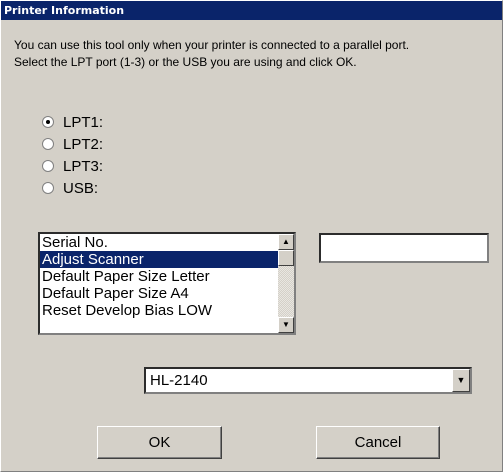  What do you see at coordinates (286, 242) in the screenshot?
I see `scroll-up-arrow-icon: ▲` at bounding box center [286, 242].